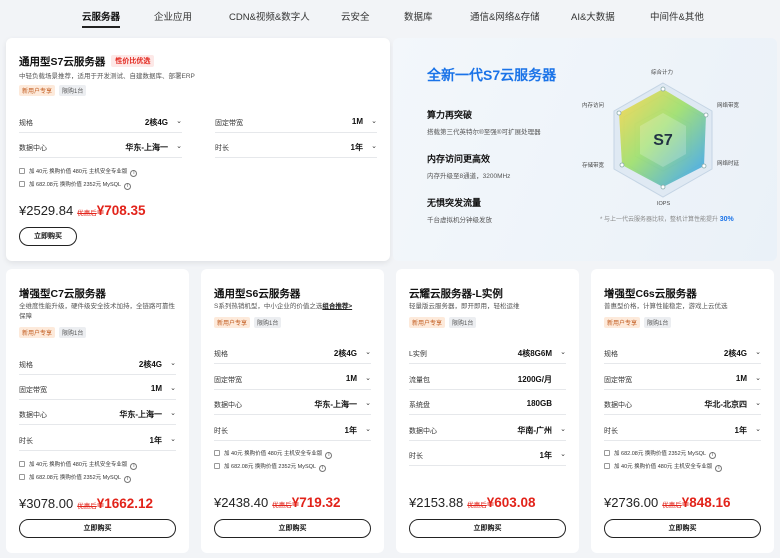 The image size is (780, 558). Describe the element at coordinates (133, 61) in the screenshot. I see `hot-badge: 性价比优选` at that location.